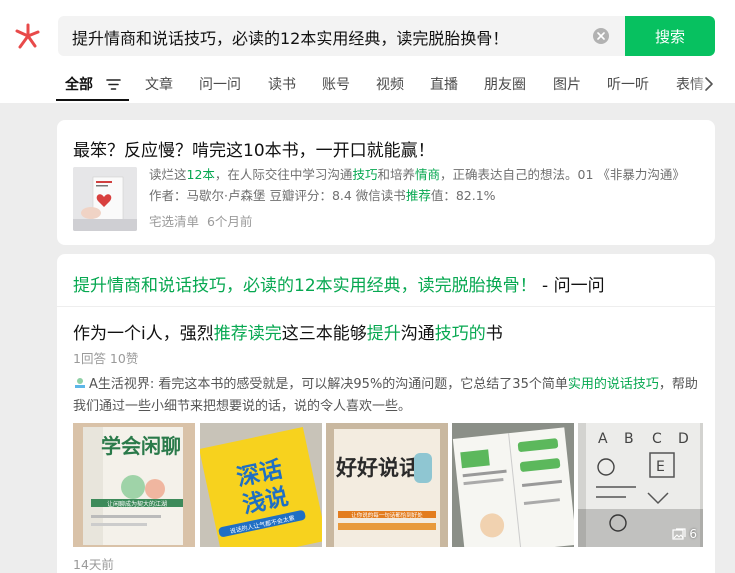  I want to click on cover-sub-1: 让闲聊成为契大的江湖, so click(137, 504).